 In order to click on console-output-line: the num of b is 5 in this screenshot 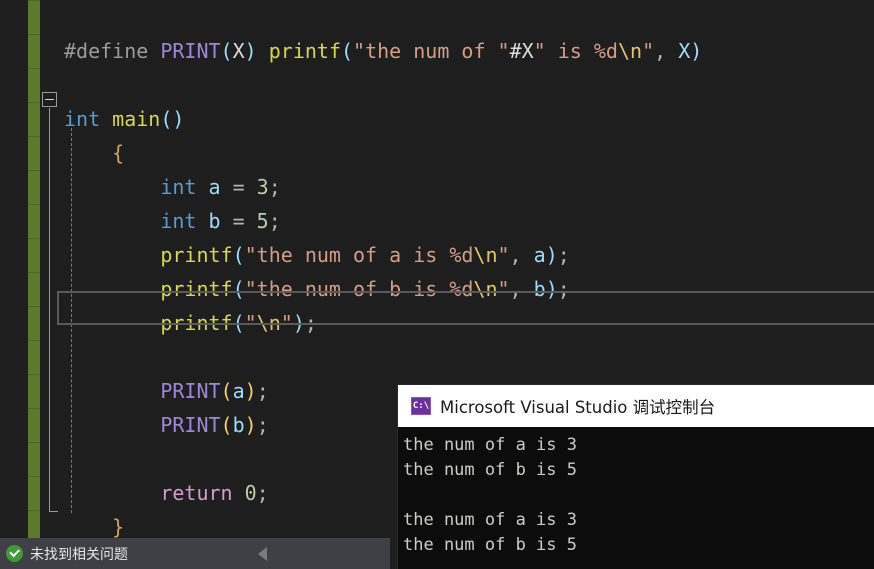, I will do `click(490, 470)`.